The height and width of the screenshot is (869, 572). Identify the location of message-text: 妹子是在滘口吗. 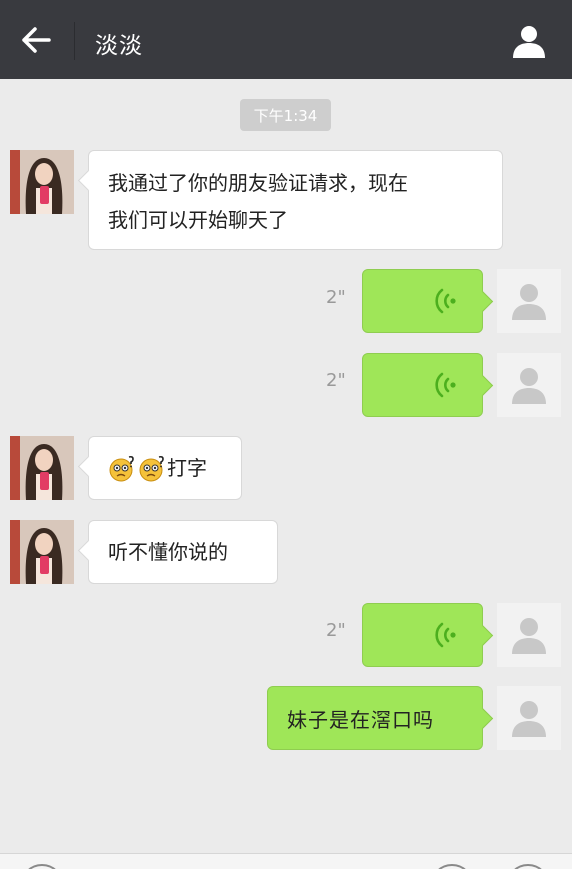
(360, 719).